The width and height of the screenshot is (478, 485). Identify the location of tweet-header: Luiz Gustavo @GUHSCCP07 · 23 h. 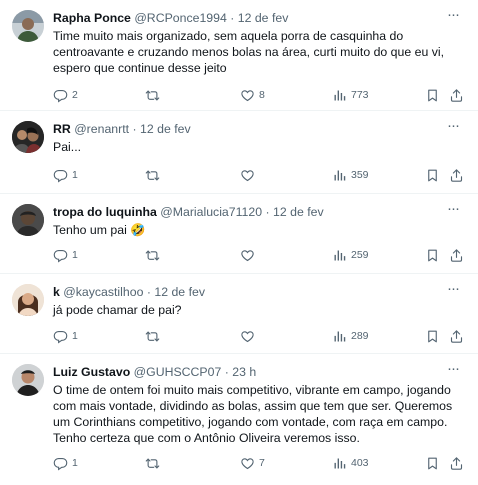
(245, 372).